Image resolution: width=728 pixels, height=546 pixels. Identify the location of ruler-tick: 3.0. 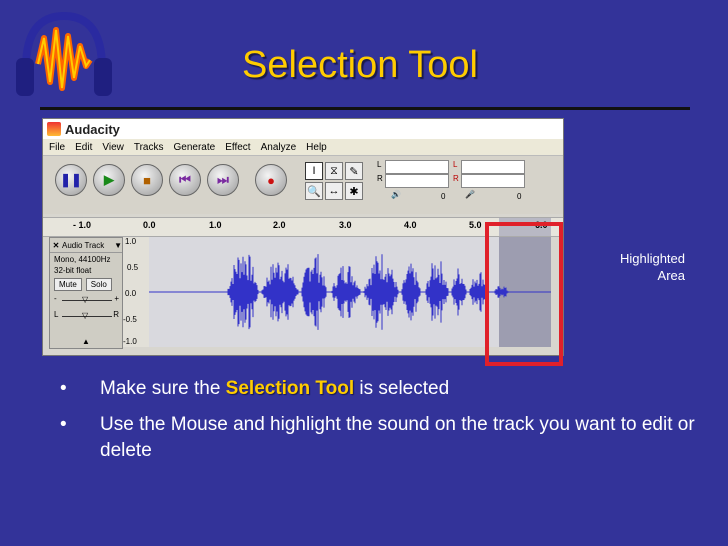
(345, 225).